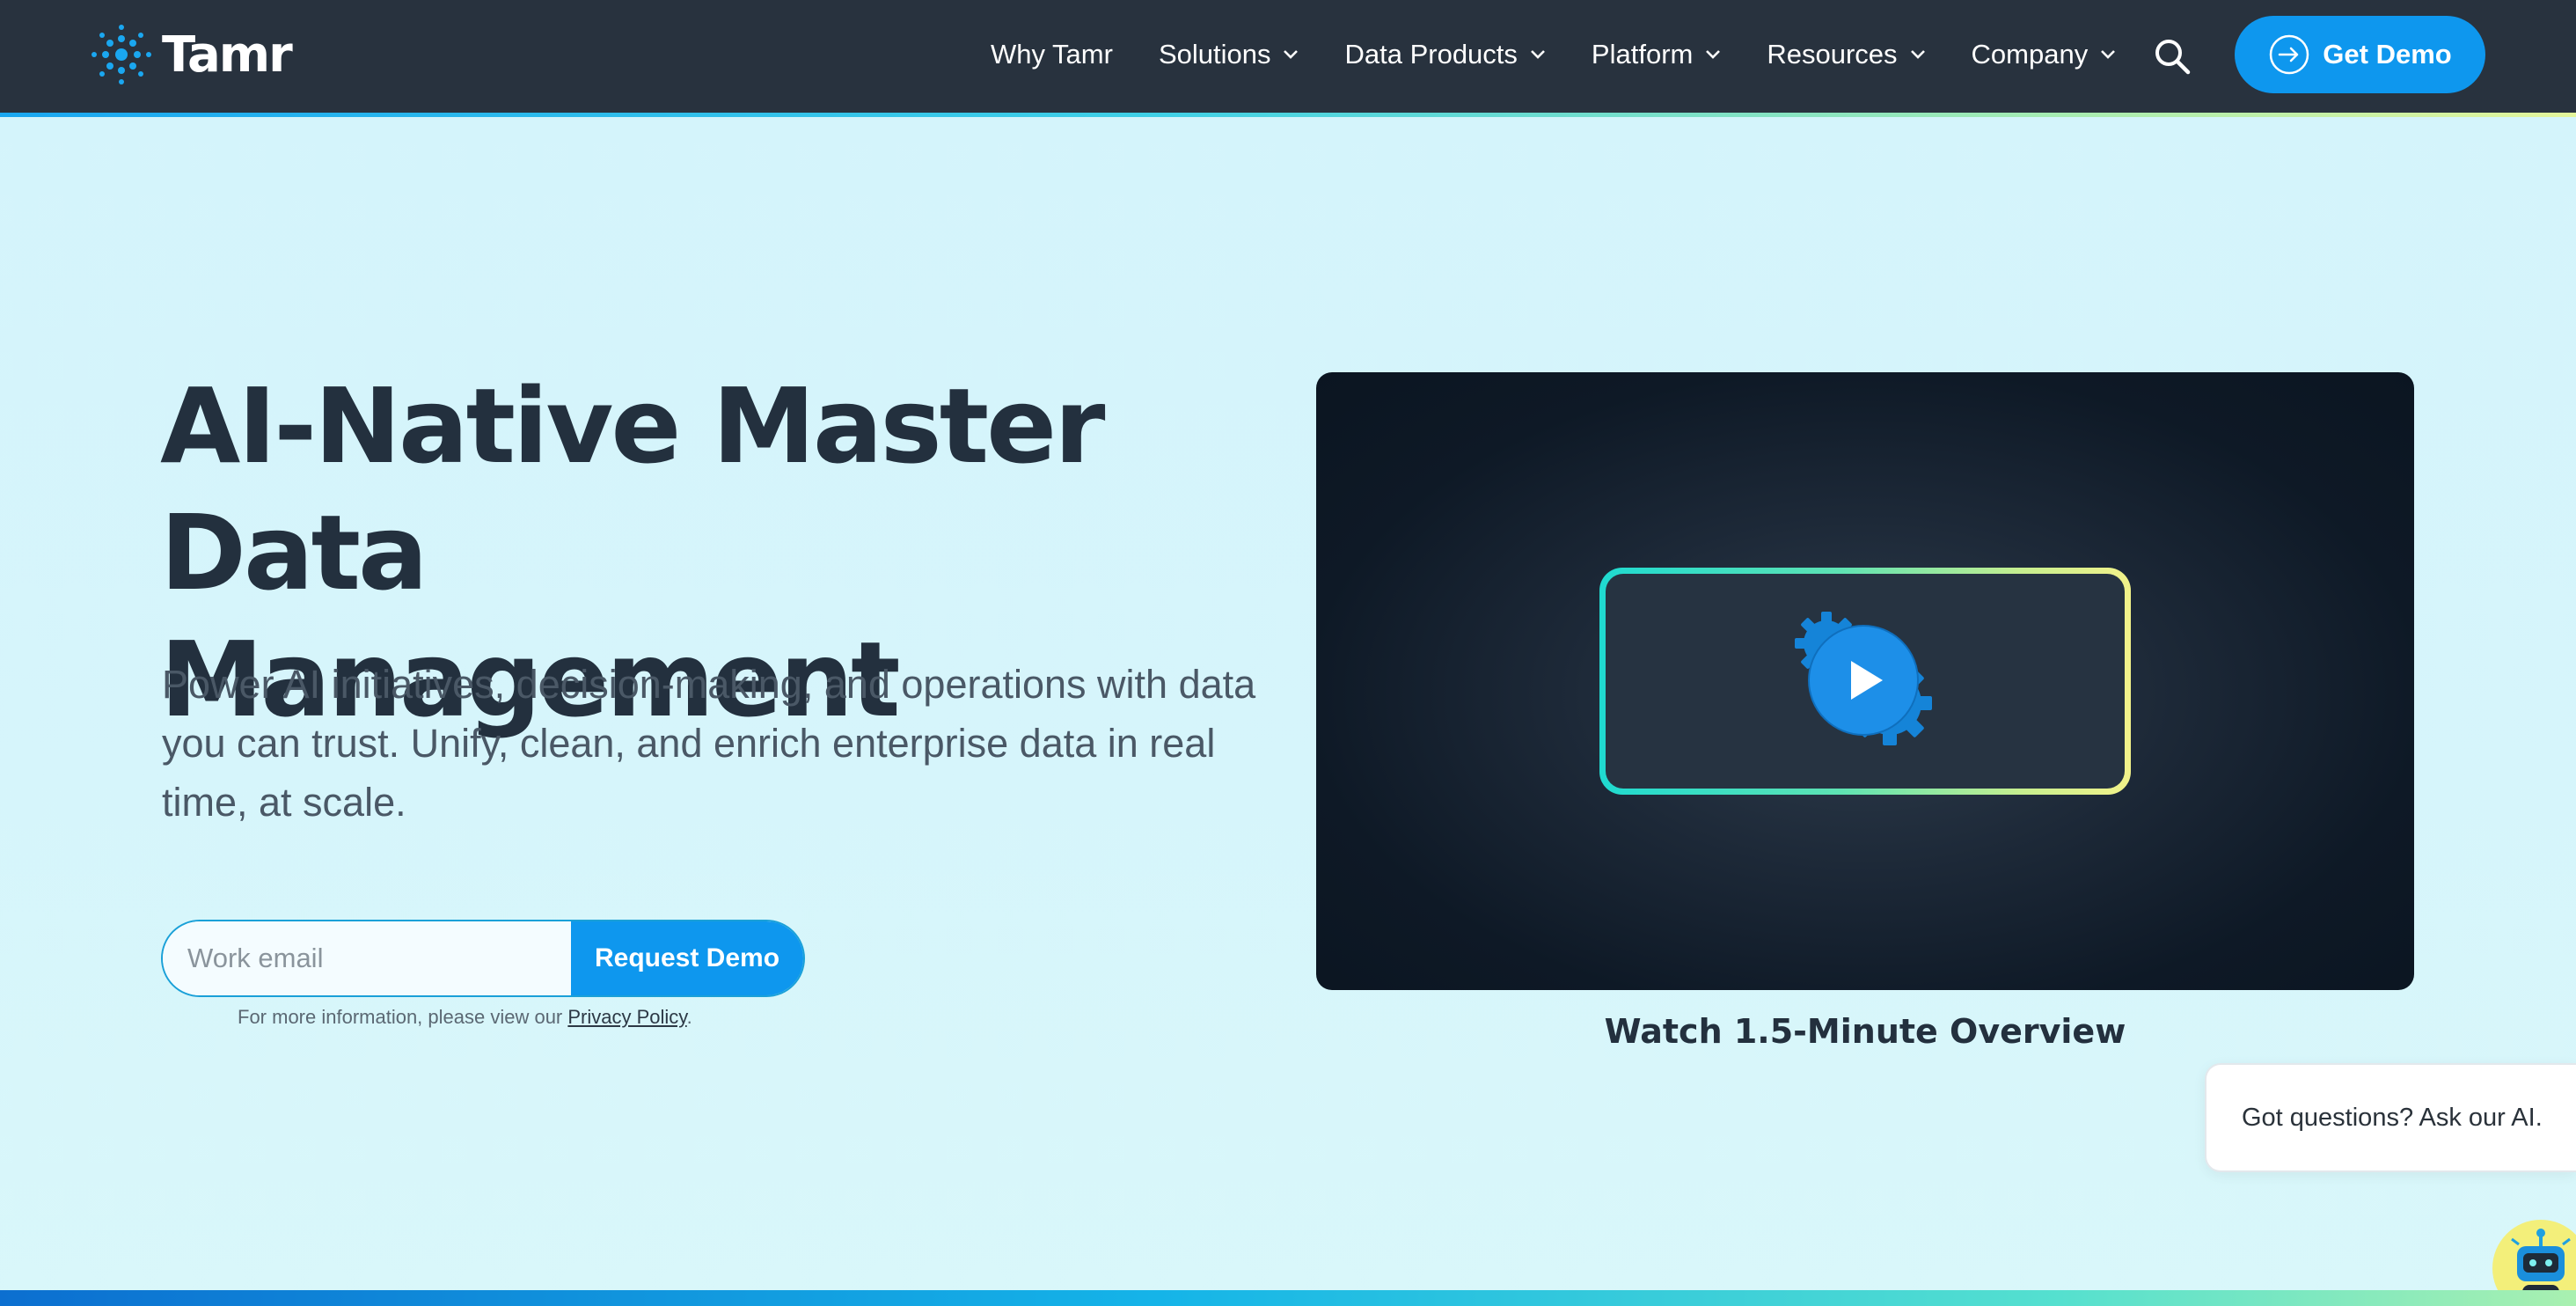 The height and width of the screenshot is (1306, 2576). I want to click on video-thumbnail, so click(1865, 681).